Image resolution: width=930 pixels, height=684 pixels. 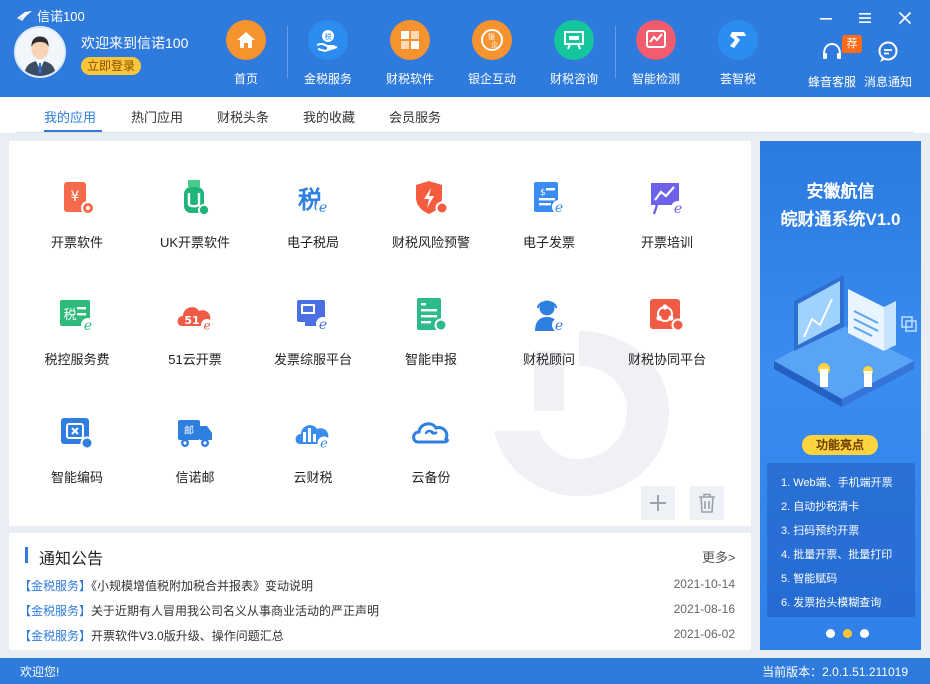 What do you see at coordinates (656, 53) in the screenshot?
I see `nav-smart-detect: 智能检测` at bounding box center [656, 53].